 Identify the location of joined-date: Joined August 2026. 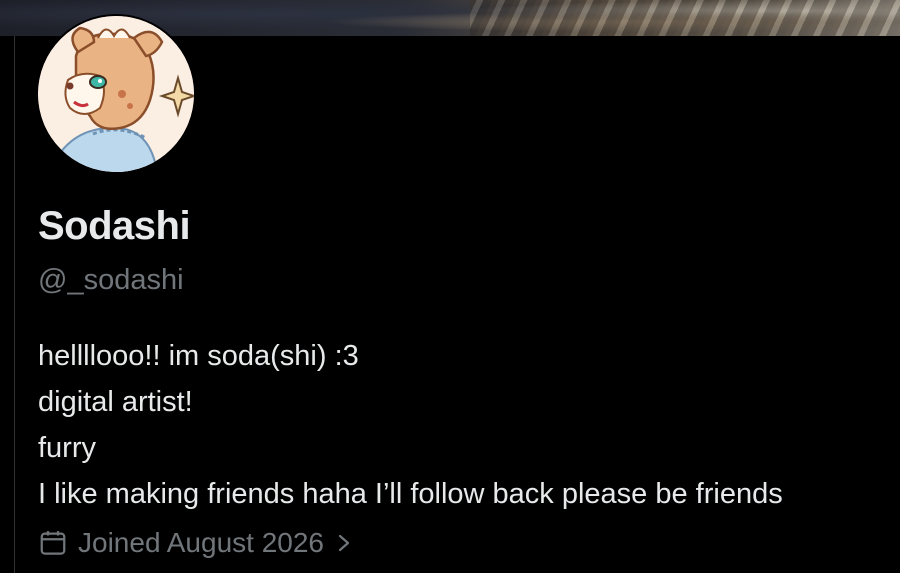
(201, 542).